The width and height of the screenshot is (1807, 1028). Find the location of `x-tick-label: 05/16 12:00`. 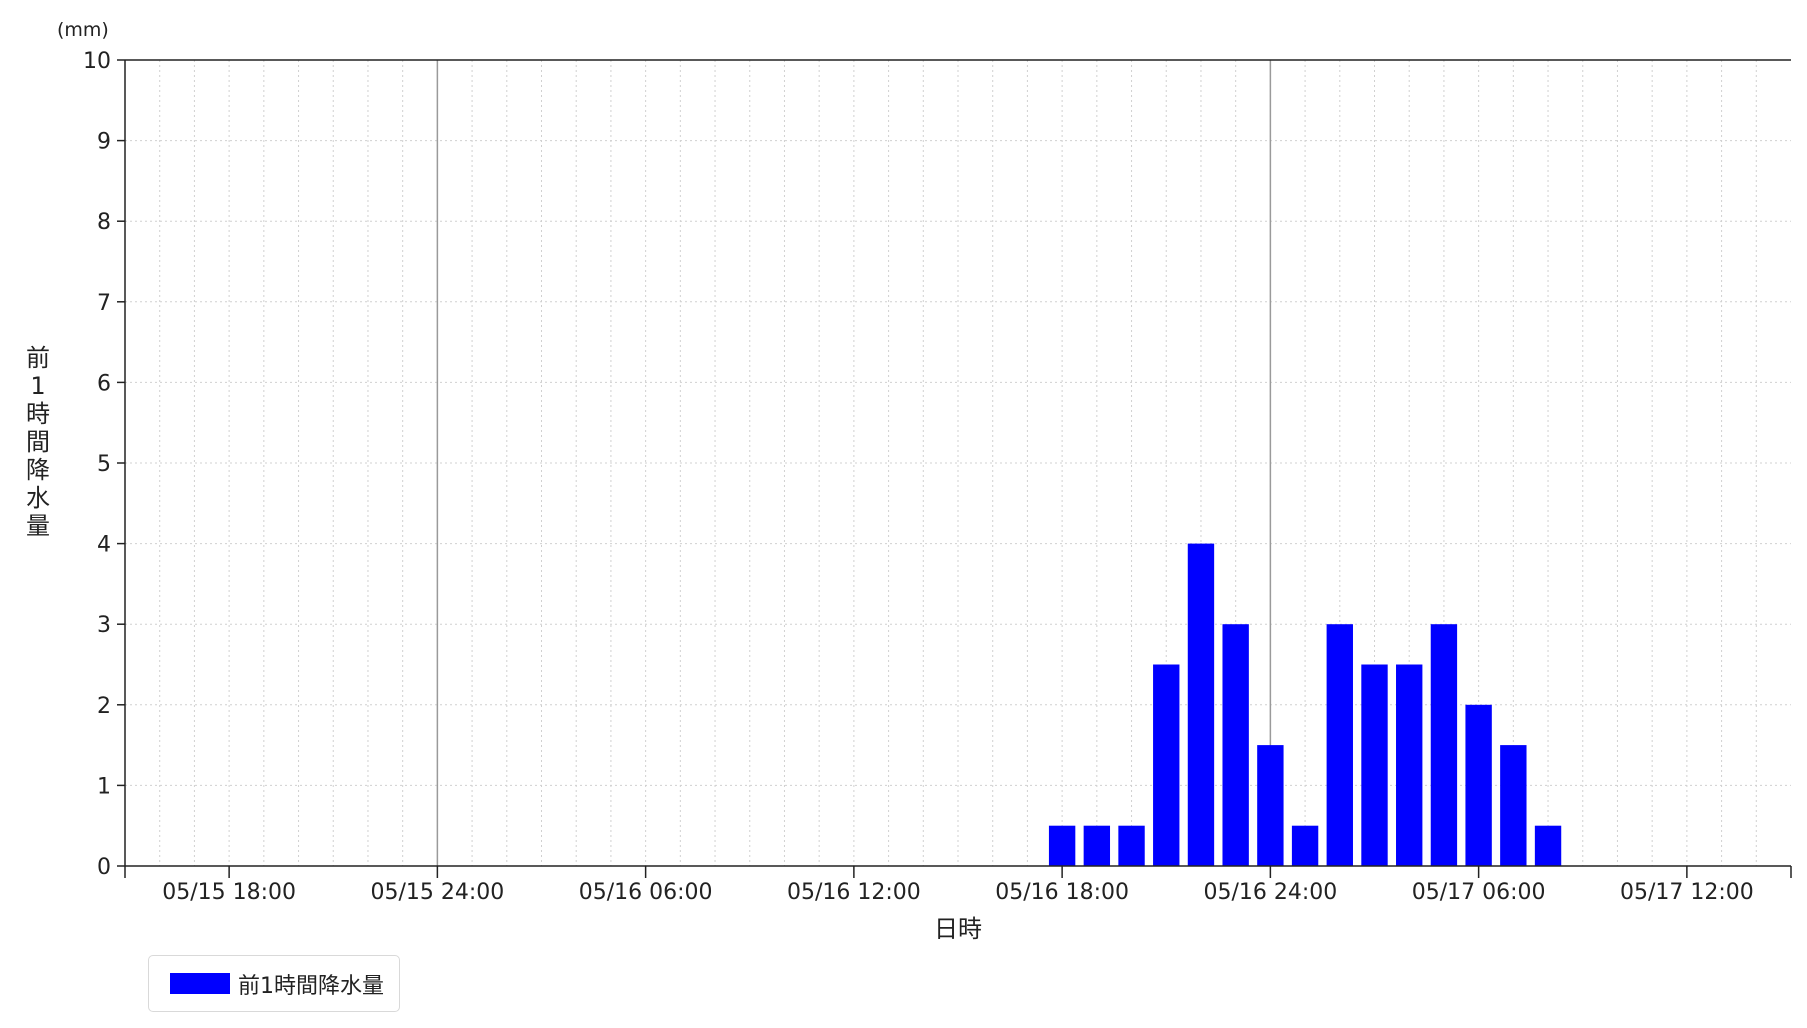

x-tick-label: 05/16 12:00 is located at coordinates (854, 892).